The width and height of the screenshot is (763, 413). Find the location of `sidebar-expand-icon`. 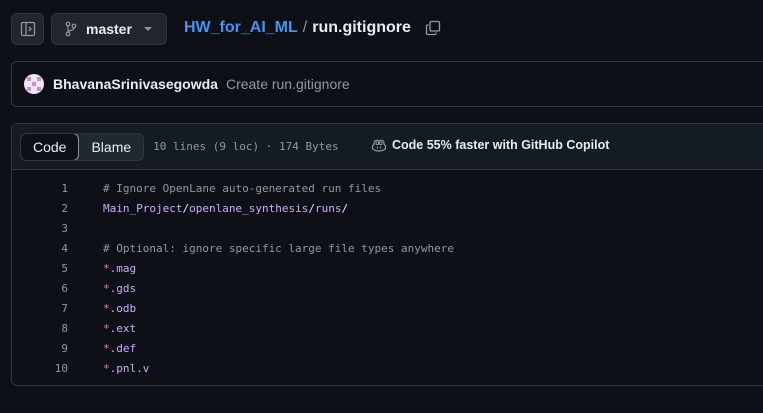

sidebar-expand-icon is located at coordinates (27, 29).